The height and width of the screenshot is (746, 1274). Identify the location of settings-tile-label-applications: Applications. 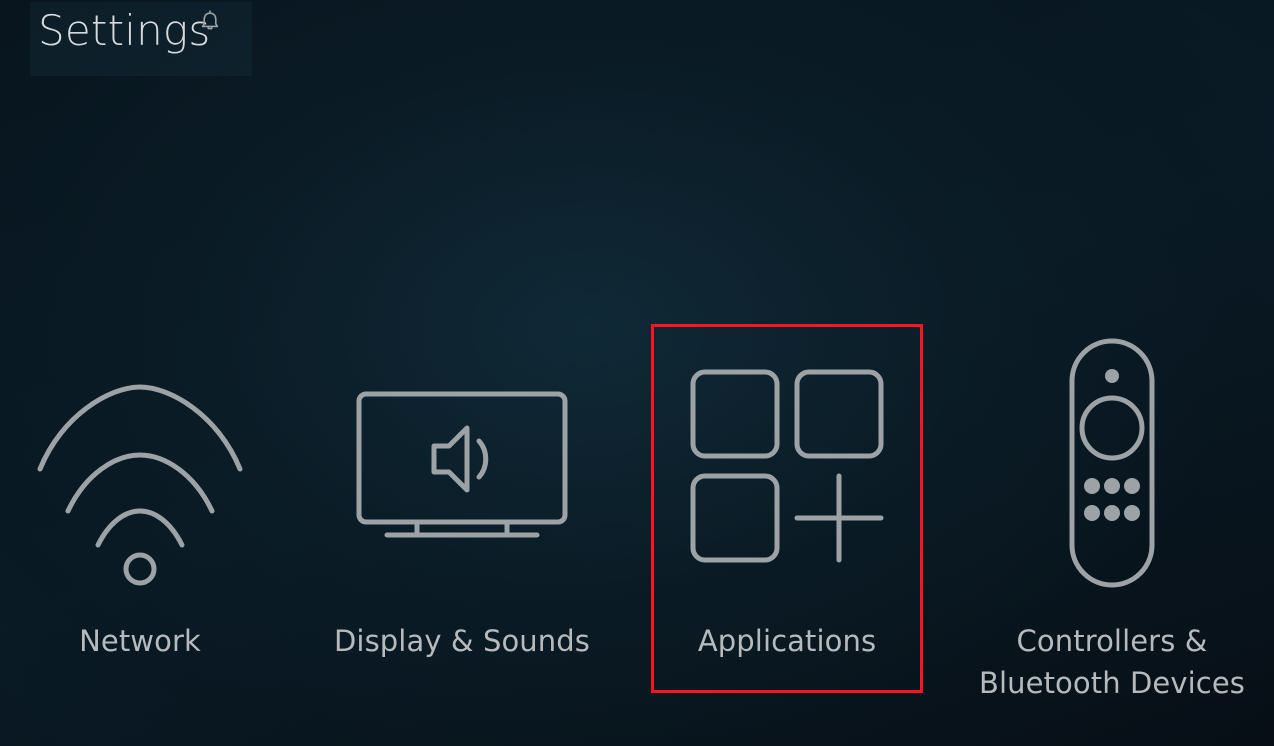
(787, 641).